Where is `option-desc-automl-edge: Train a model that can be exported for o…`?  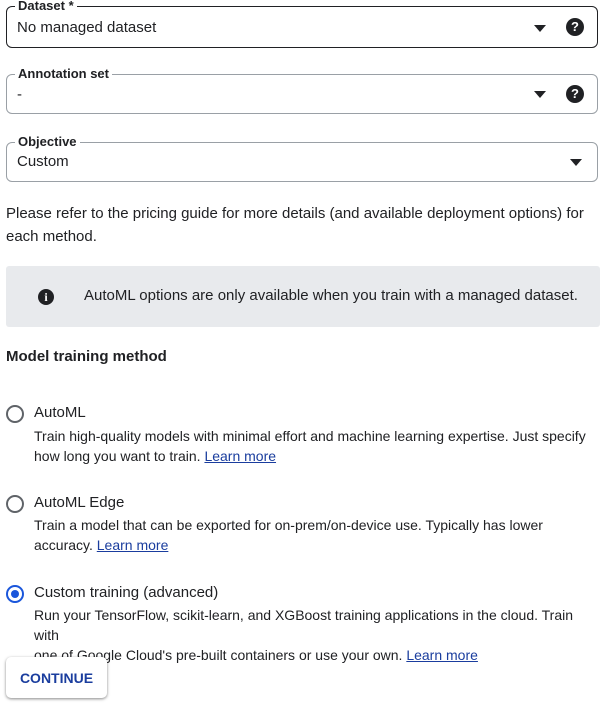 option-desc-automl-edge: Train a model that can be exported for o… is located at coordinates (317, 535).